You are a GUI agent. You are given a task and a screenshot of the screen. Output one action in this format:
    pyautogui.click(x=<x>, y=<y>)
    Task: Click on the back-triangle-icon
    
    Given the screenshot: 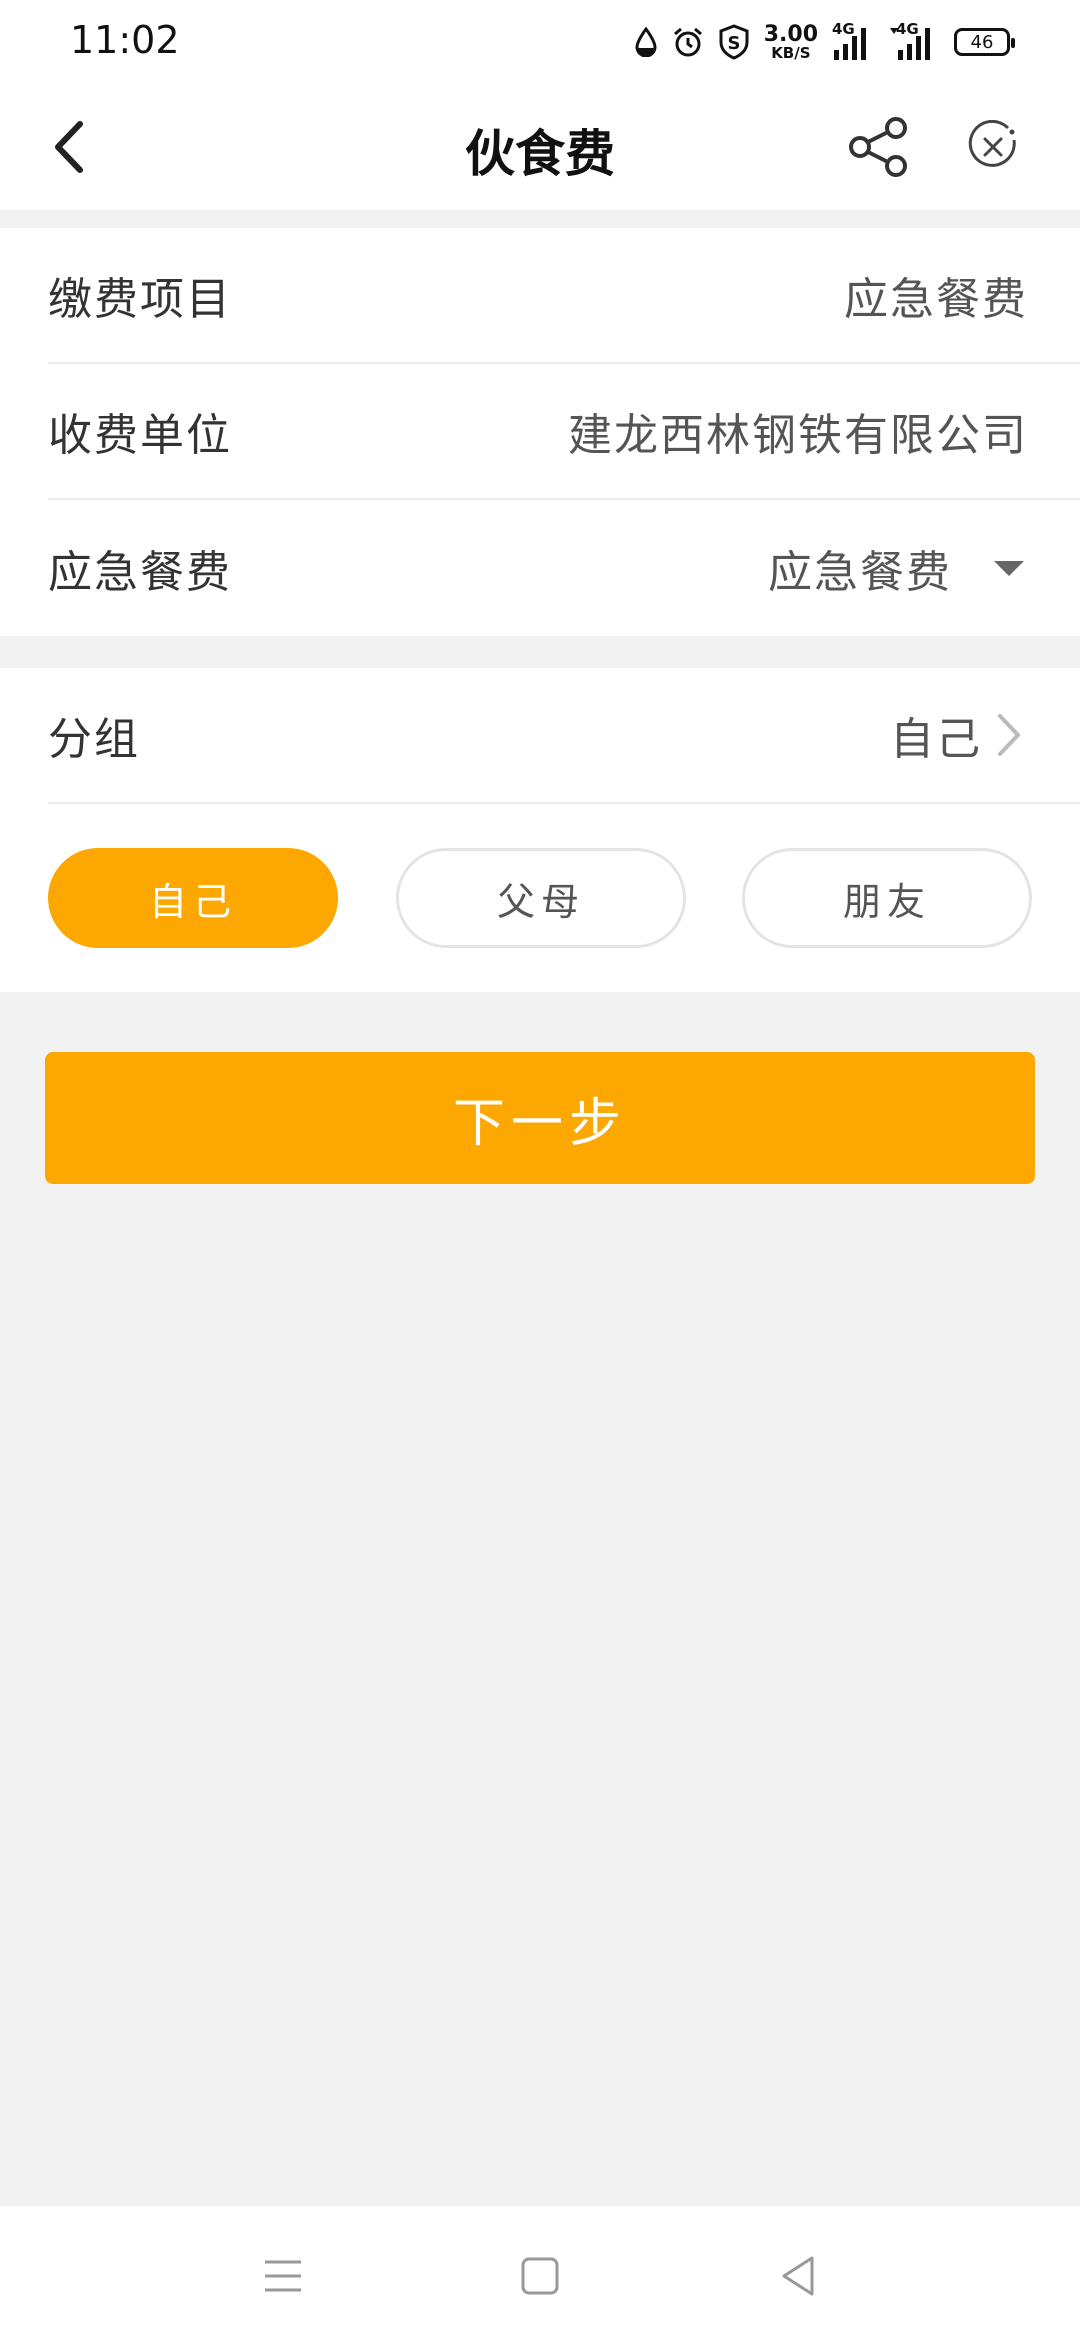 What is the action you would take?
    pyautogui.click(x=798, y=2276)
    